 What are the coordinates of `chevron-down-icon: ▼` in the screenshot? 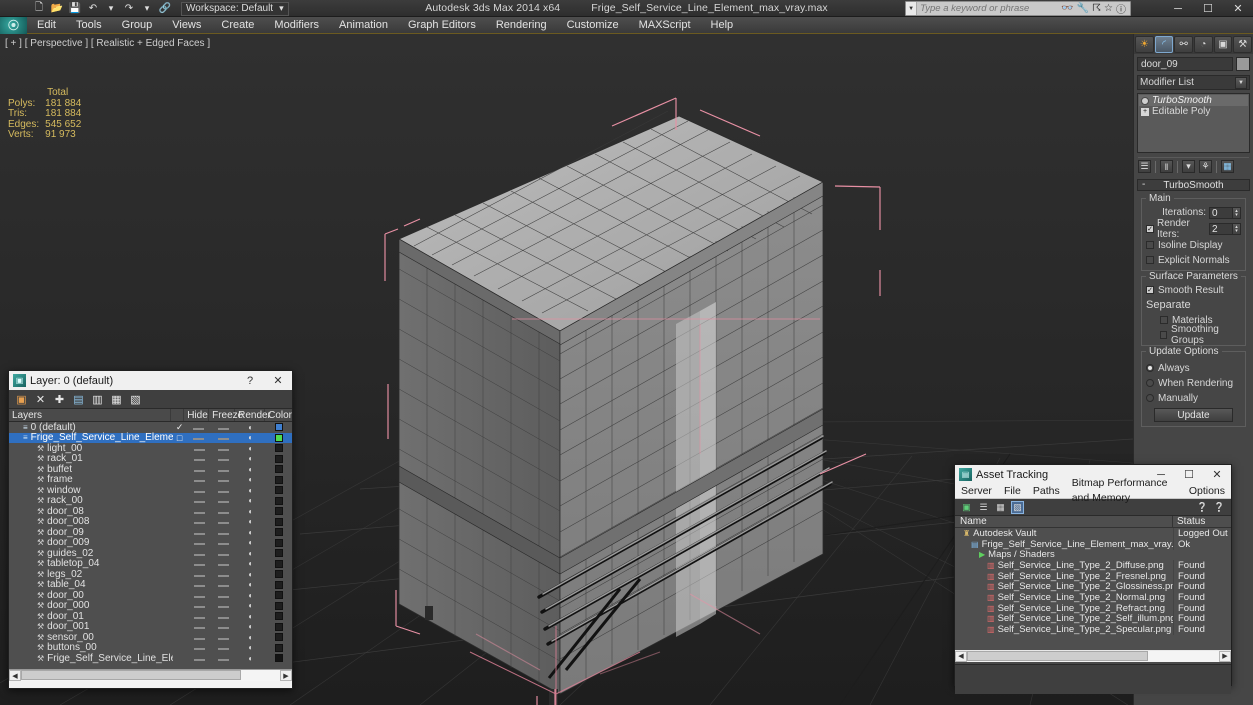 It's located at (1241, 82).